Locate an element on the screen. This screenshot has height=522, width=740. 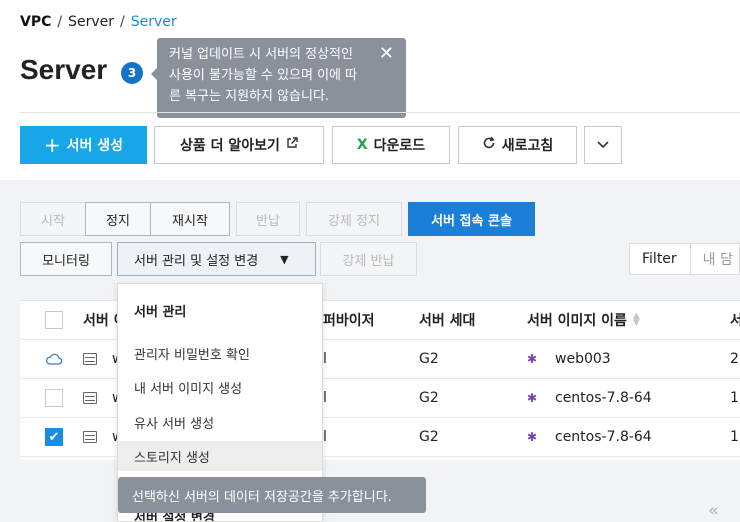
tooltip-arrow is located at coordinates (154, 74).